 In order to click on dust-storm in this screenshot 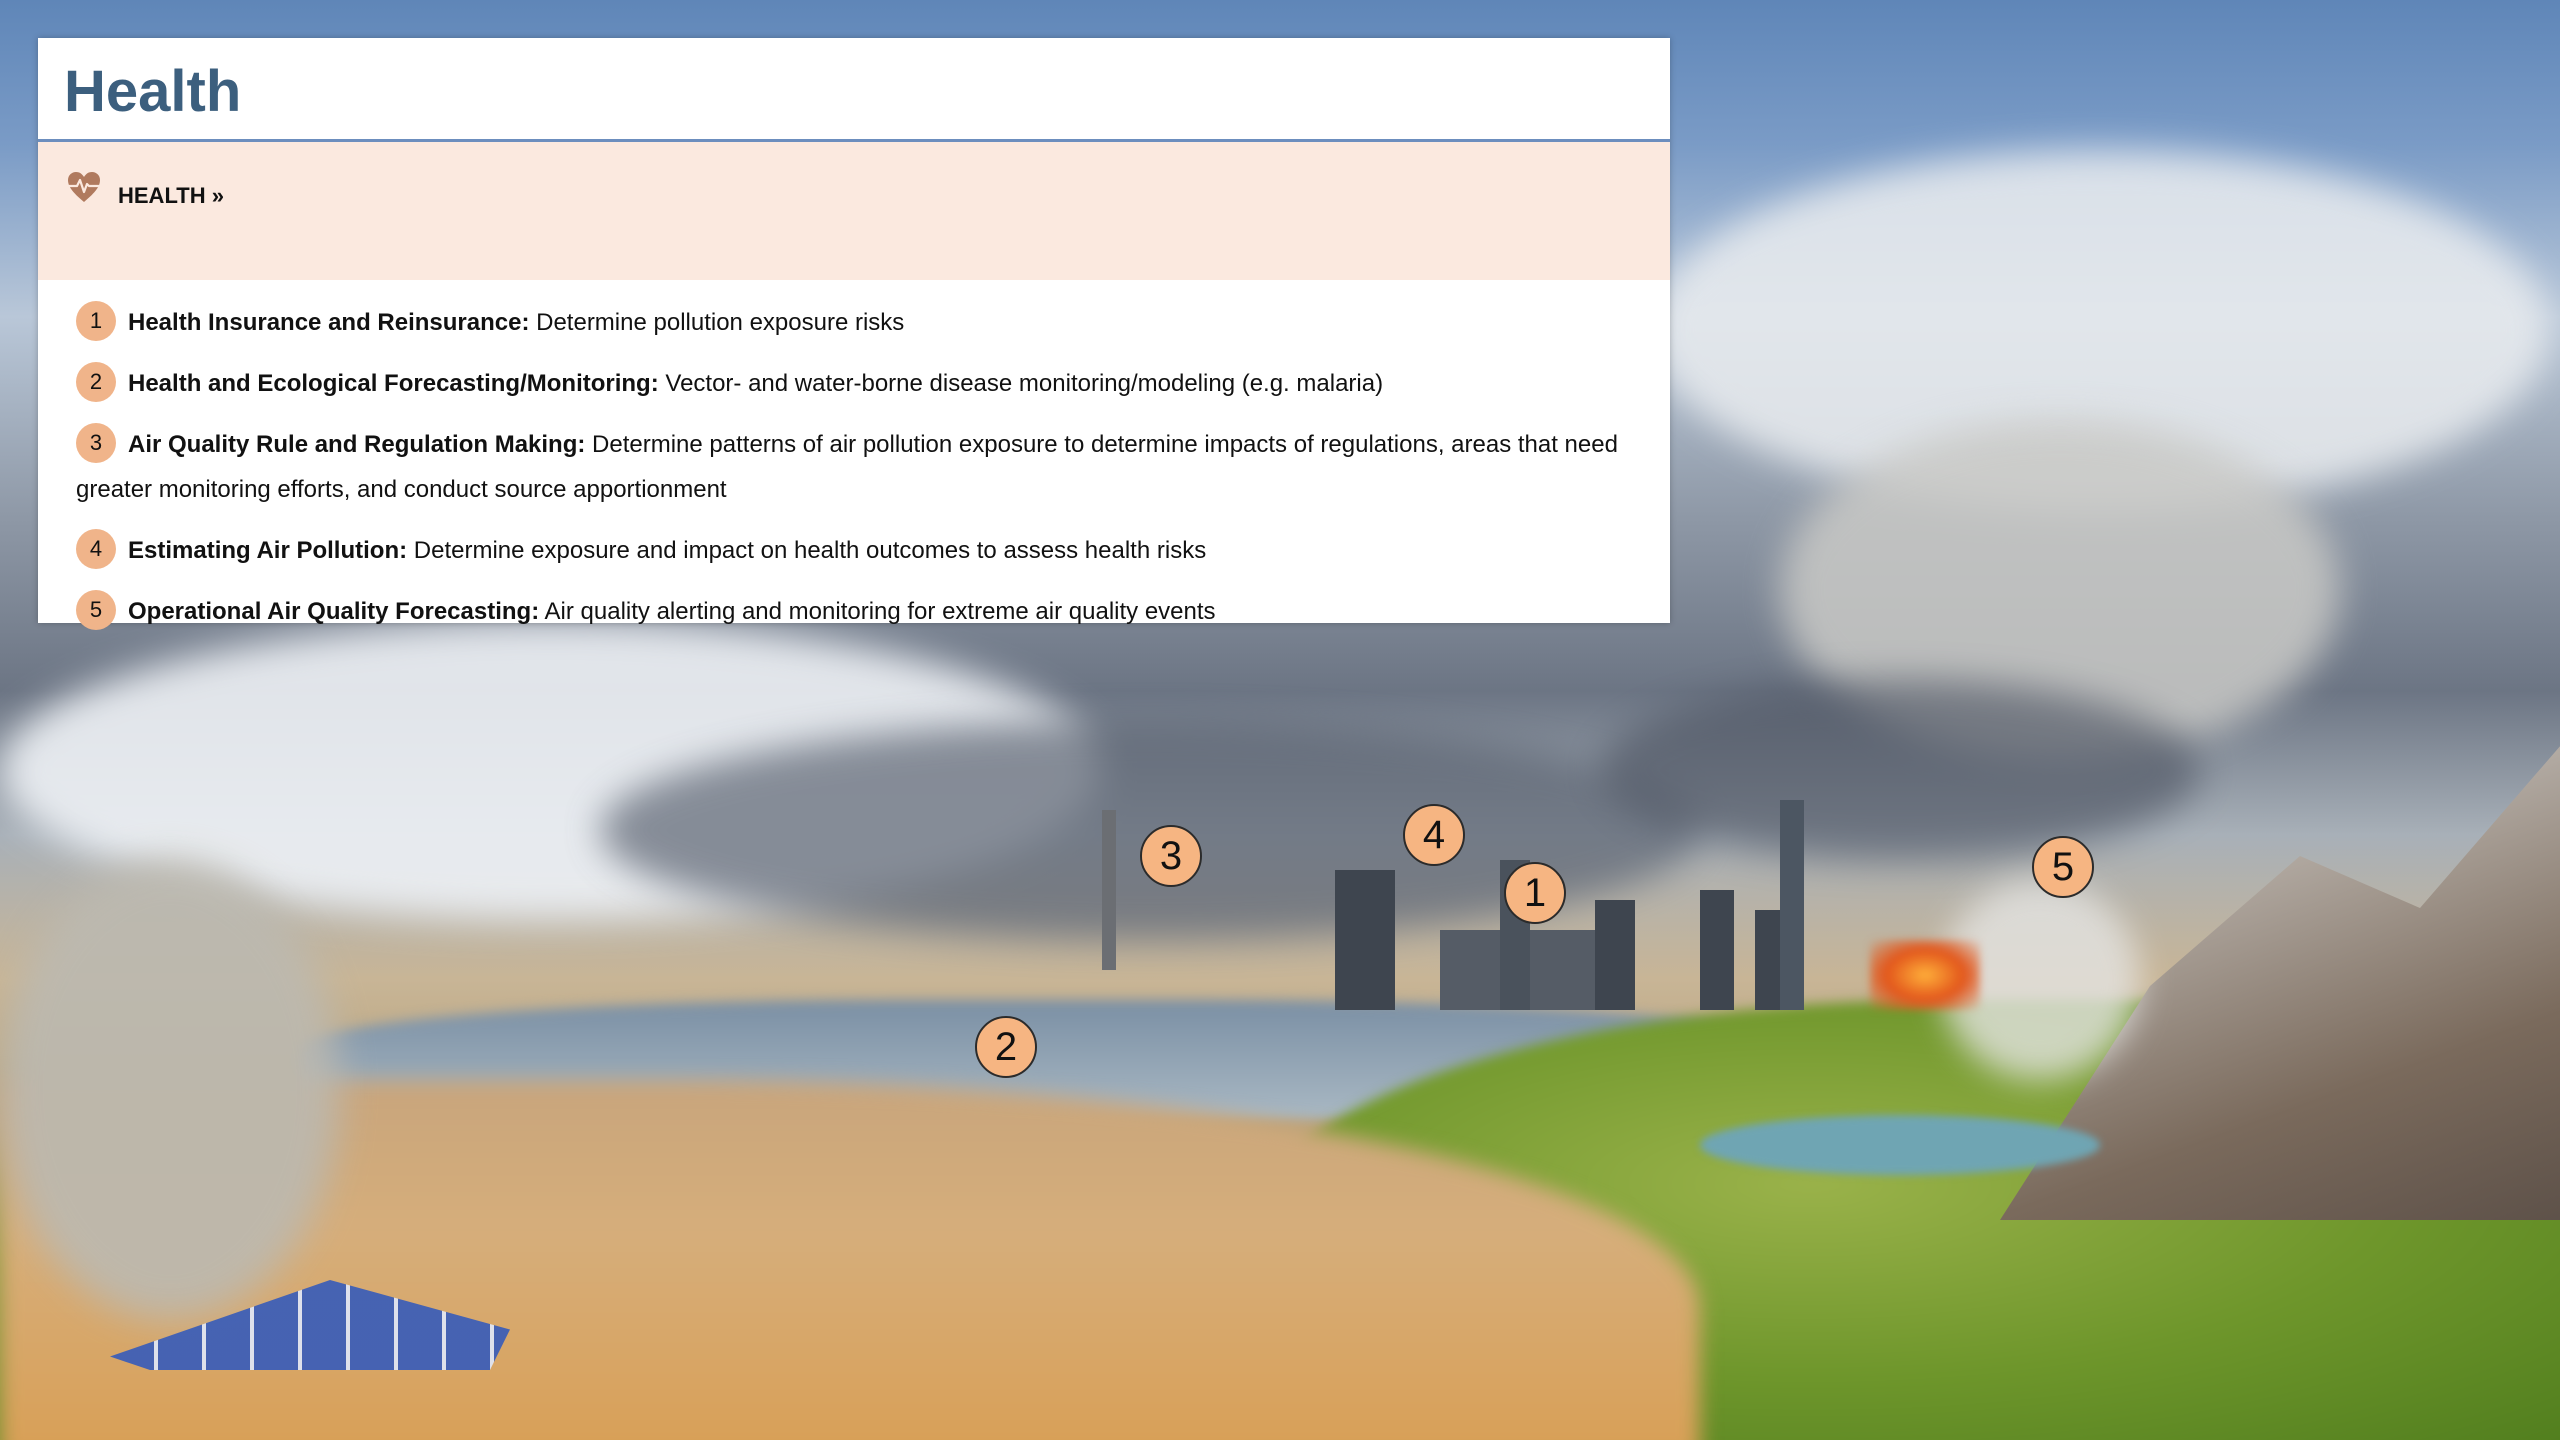, I will do `click(170, 1090)`.